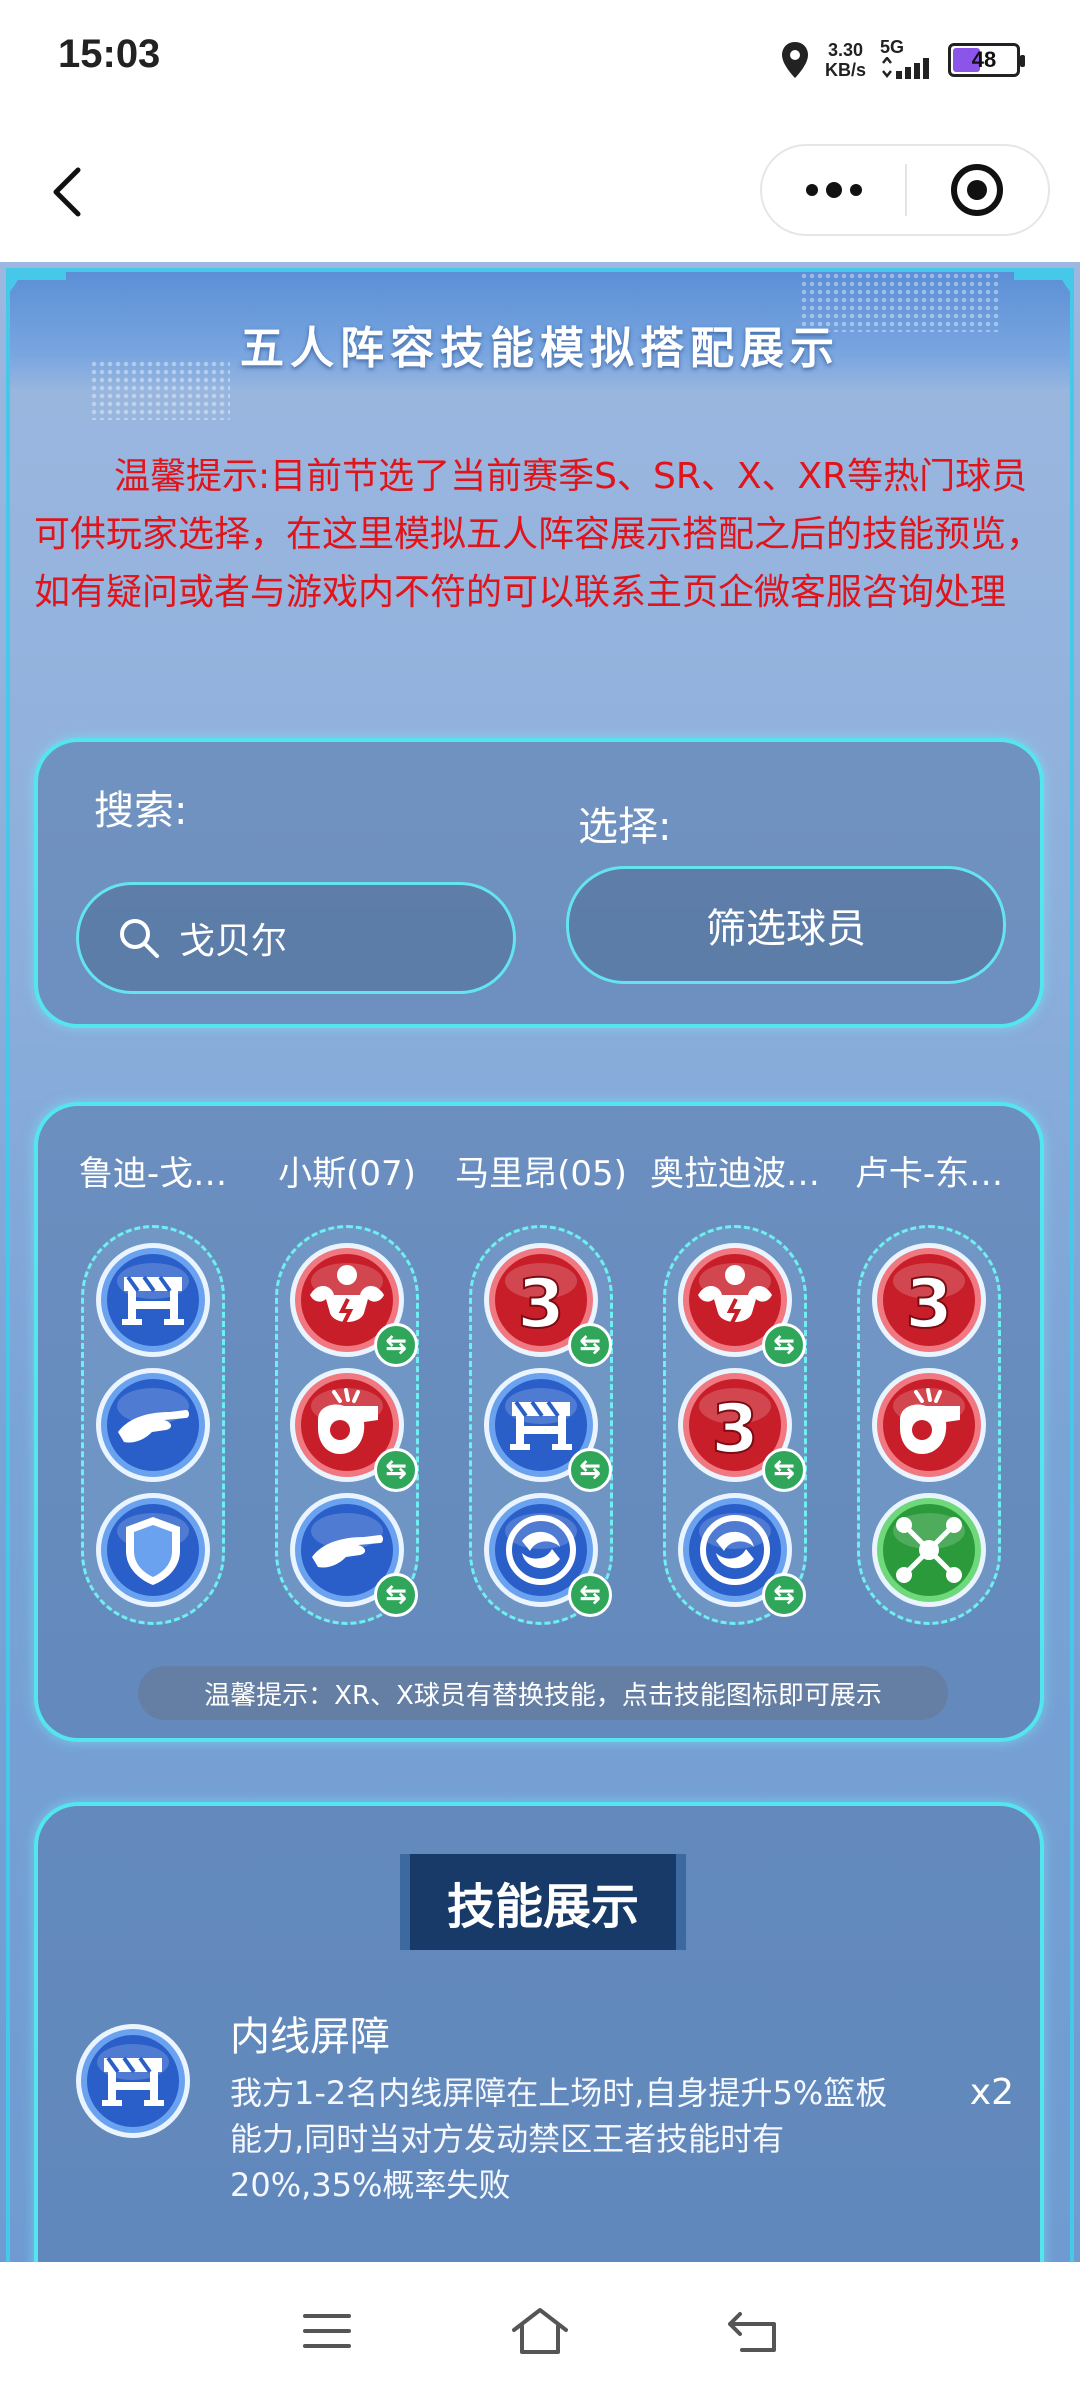 The width and height of the screenshot is (1080, 2400). What do you see at coordinates (139, 938) in the screenshot?
I see `search-icon` at bounding box center [139, 938].